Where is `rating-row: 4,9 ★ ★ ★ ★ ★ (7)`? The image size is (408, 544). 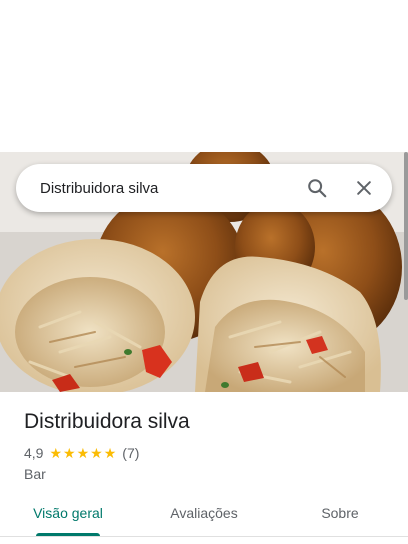
rating-row: 4,9 ★ ★ ★ ★ ★ (7) is located at coordinates (209, 453).